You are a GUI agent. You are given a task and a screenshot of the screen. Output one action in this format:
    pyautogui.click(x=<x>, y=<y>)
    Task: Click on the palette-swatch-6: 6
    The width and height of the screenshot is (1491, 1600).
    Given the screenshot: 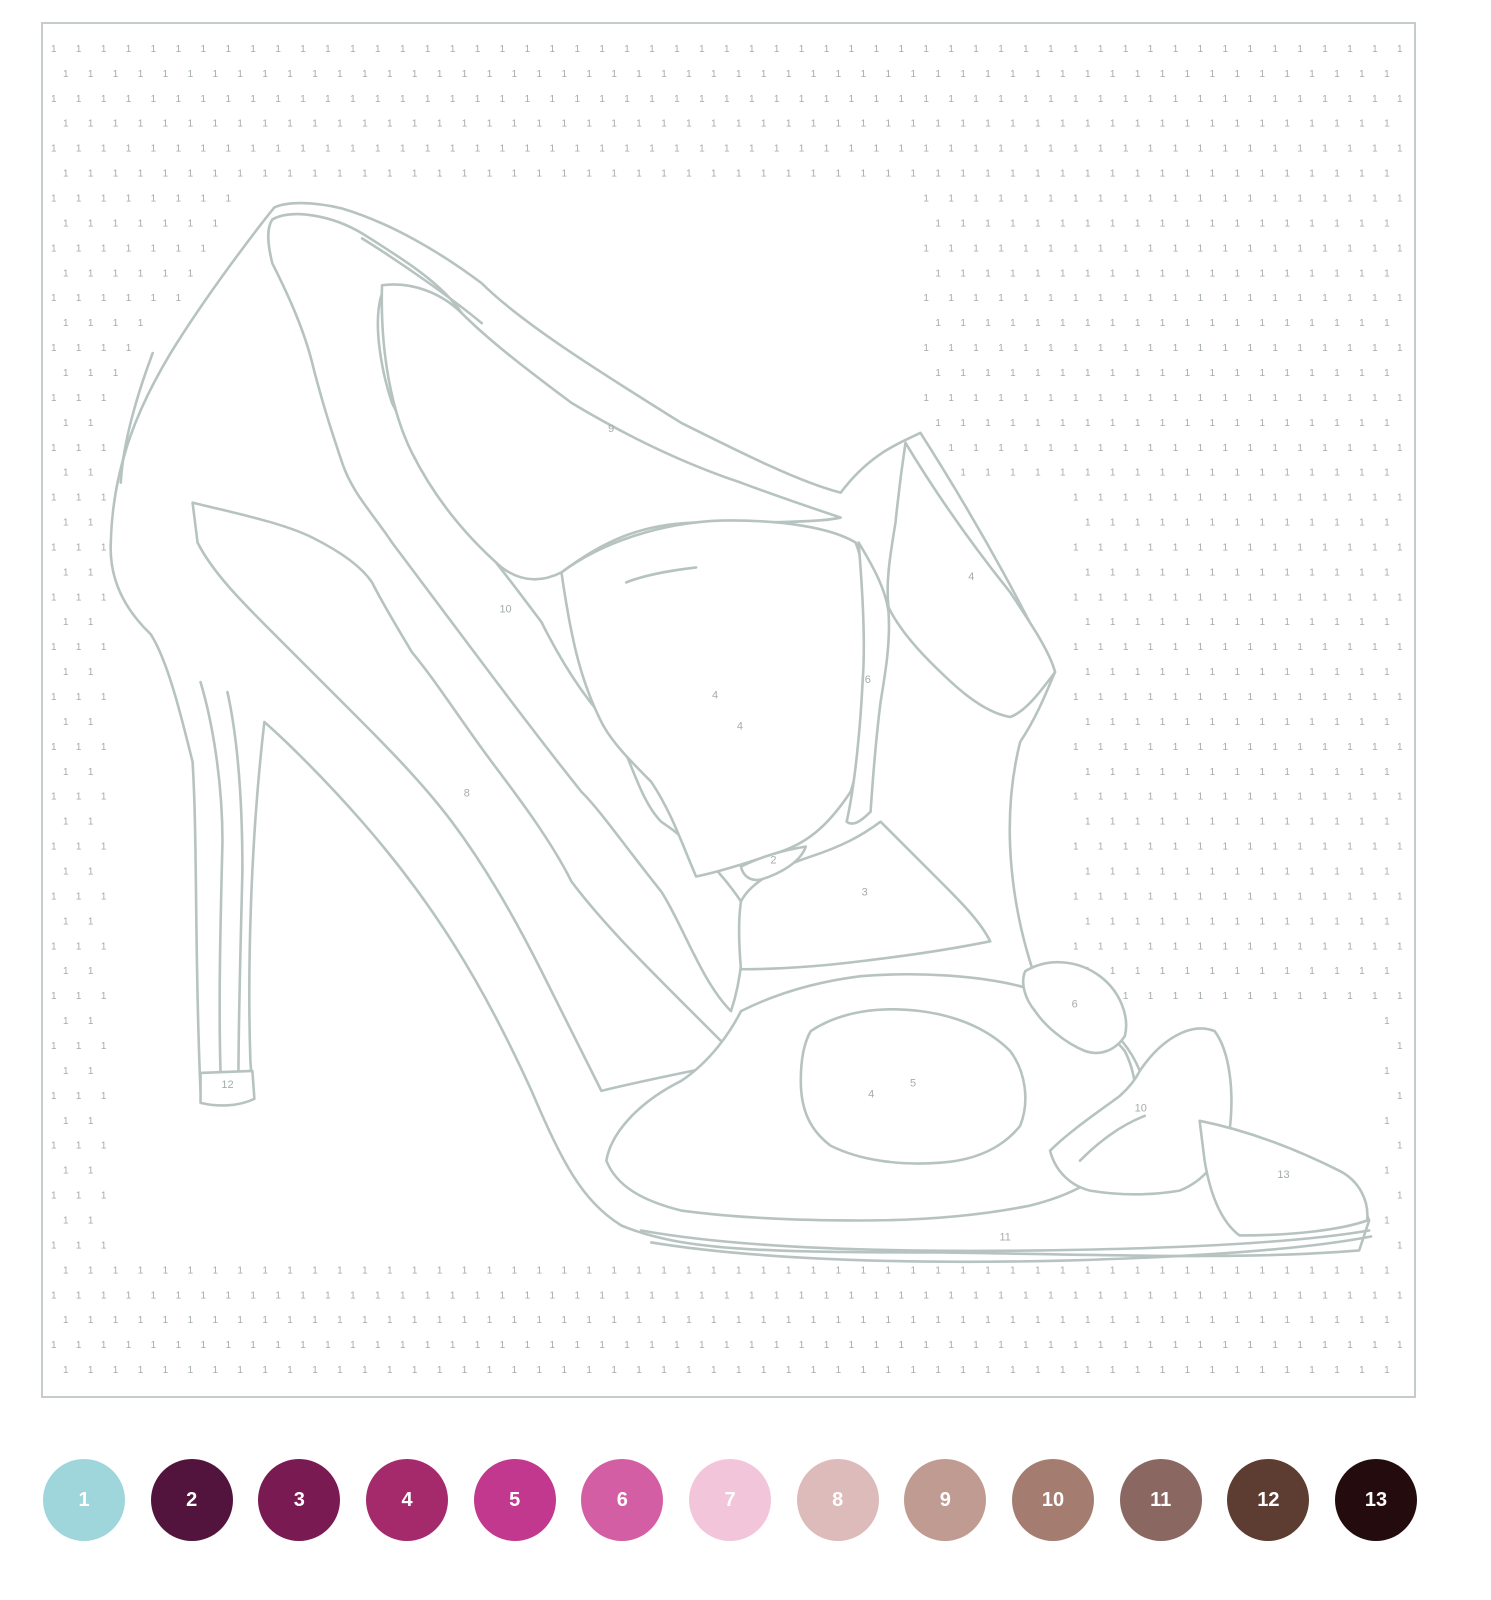 What is the action you would take?
    pyautogui.click(x=622, y=1500)
    